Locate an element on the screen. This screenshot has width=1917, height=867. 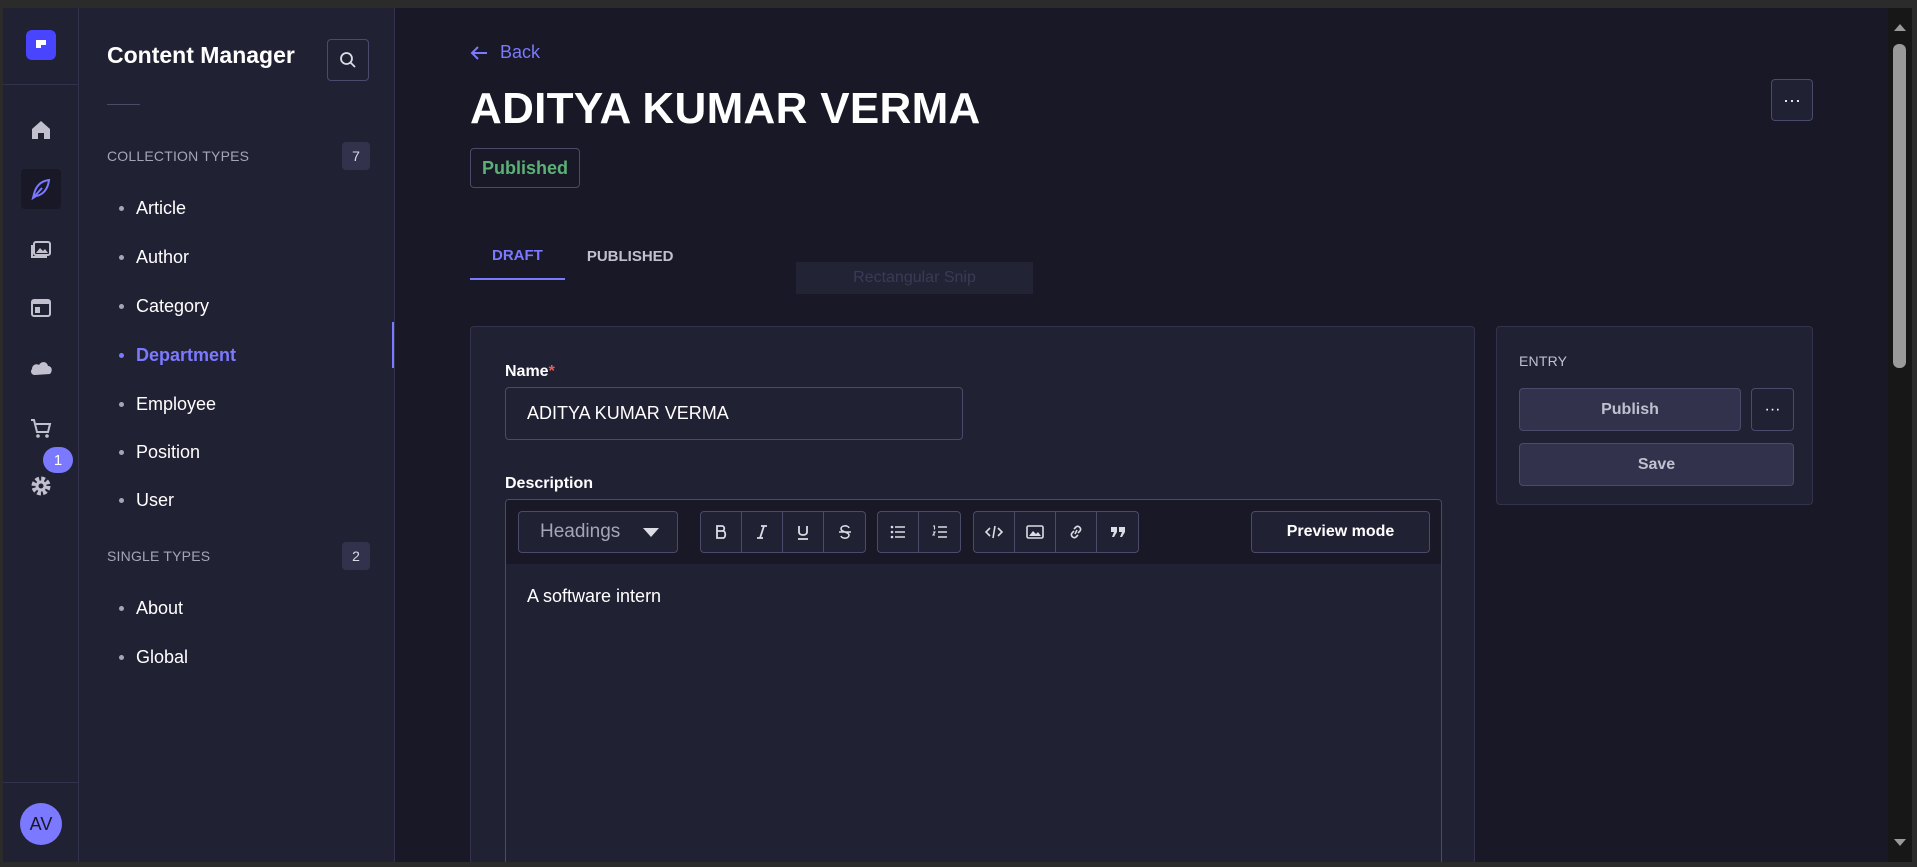
subnav-item-global: Global is located at coordinates (153, 657).